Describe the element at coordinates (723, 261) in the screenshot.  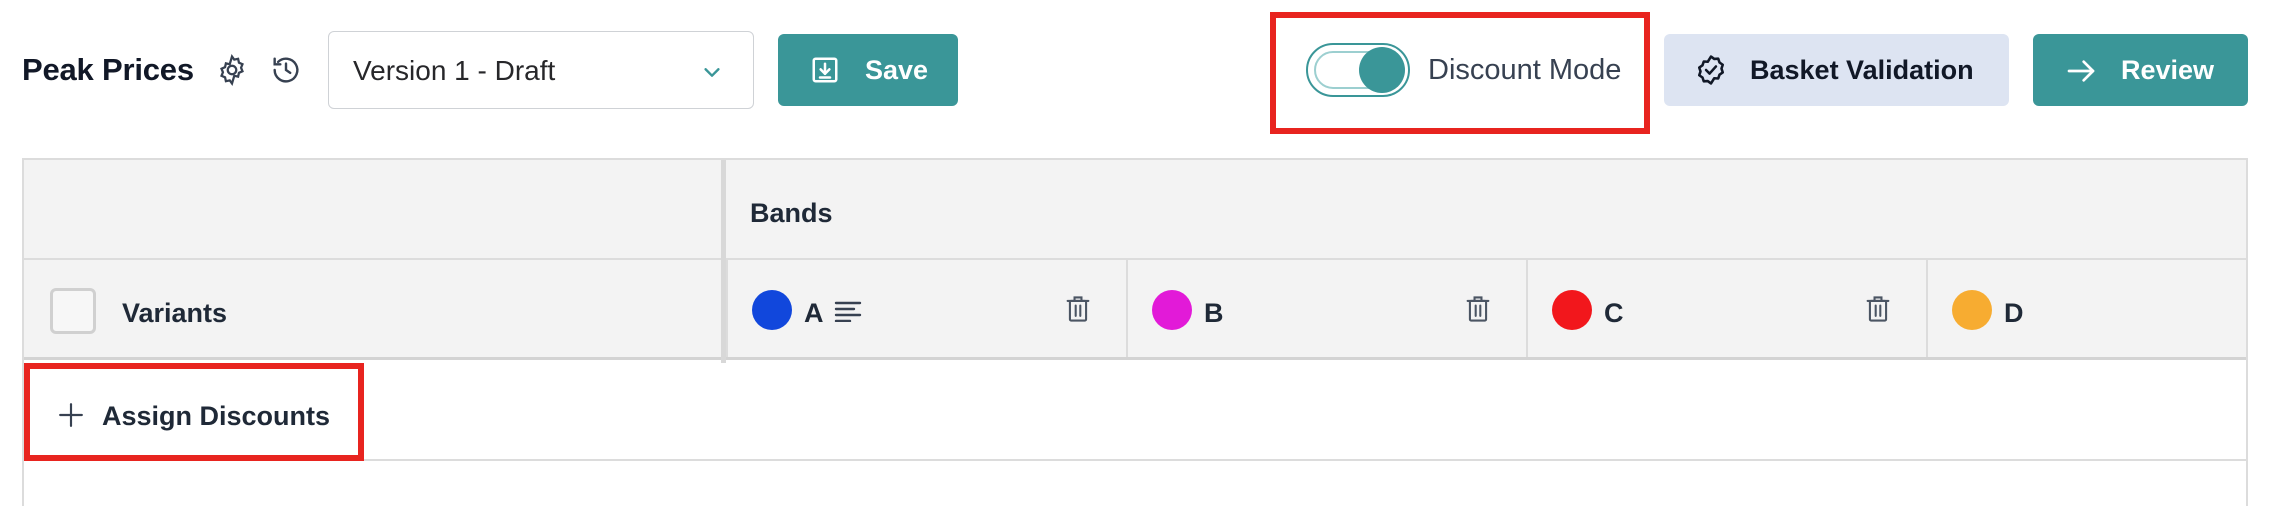
I see `column-divider` at that location.